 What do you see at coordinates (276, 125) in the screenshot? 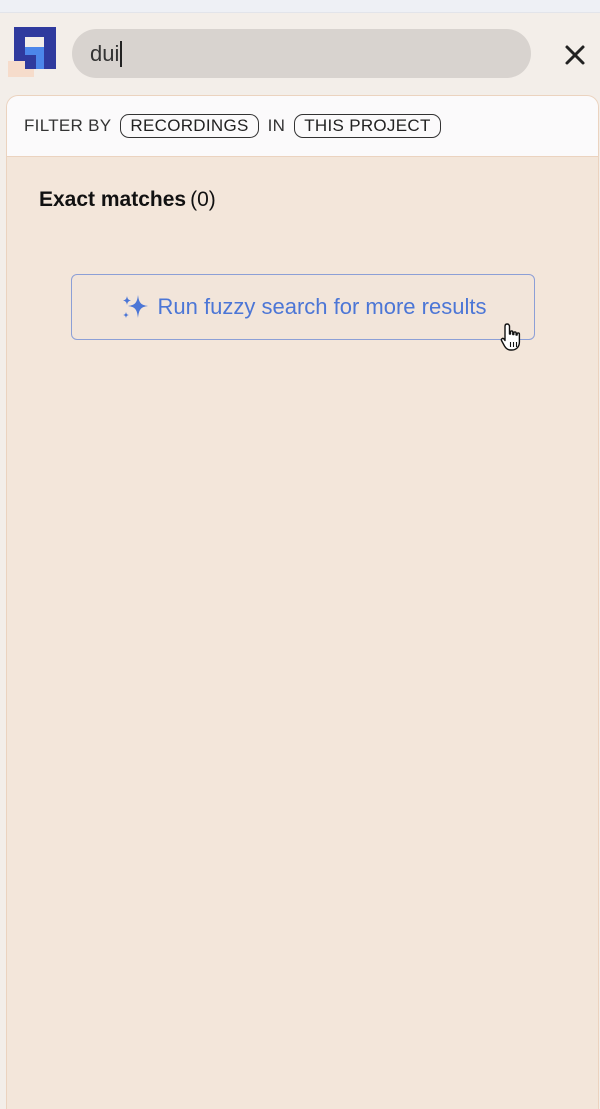
I see `filter-in-label: IN` at bounding box center [276, 125].